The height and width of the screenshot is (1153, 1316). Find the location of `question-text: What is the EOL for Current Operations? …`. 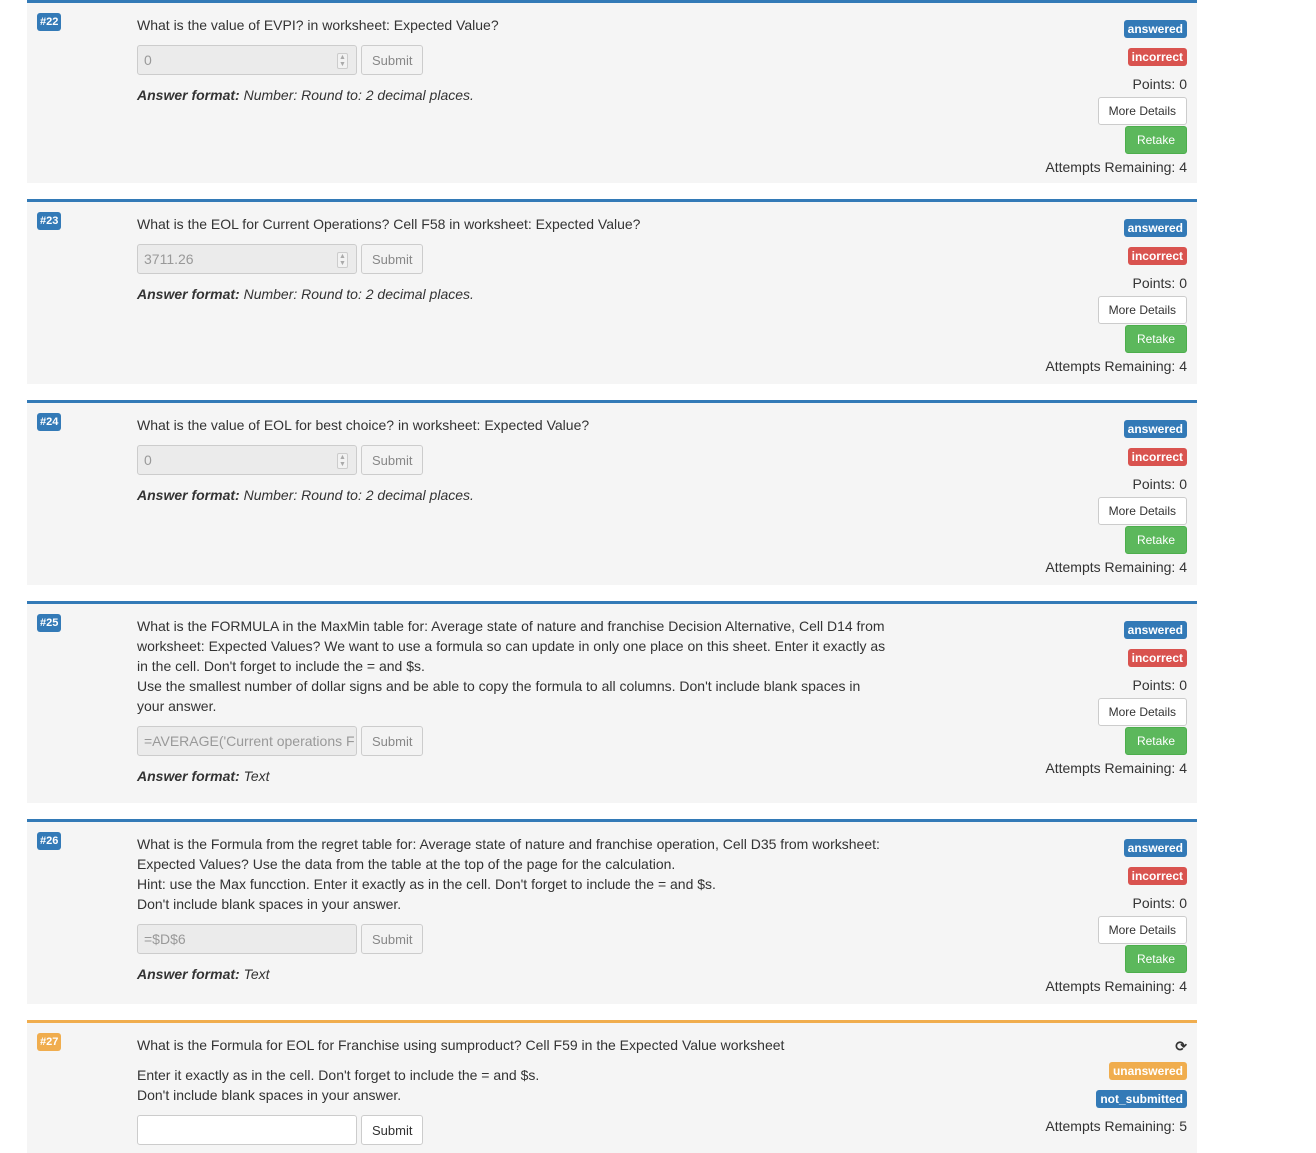

question-text: What is the EOL for Current Operations? … is located at coordinates (512, 224).